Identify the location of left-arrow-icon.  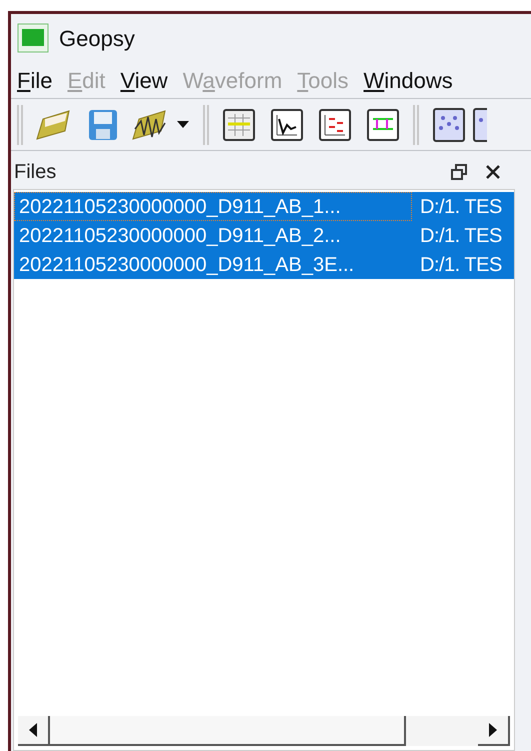
(33, 730).